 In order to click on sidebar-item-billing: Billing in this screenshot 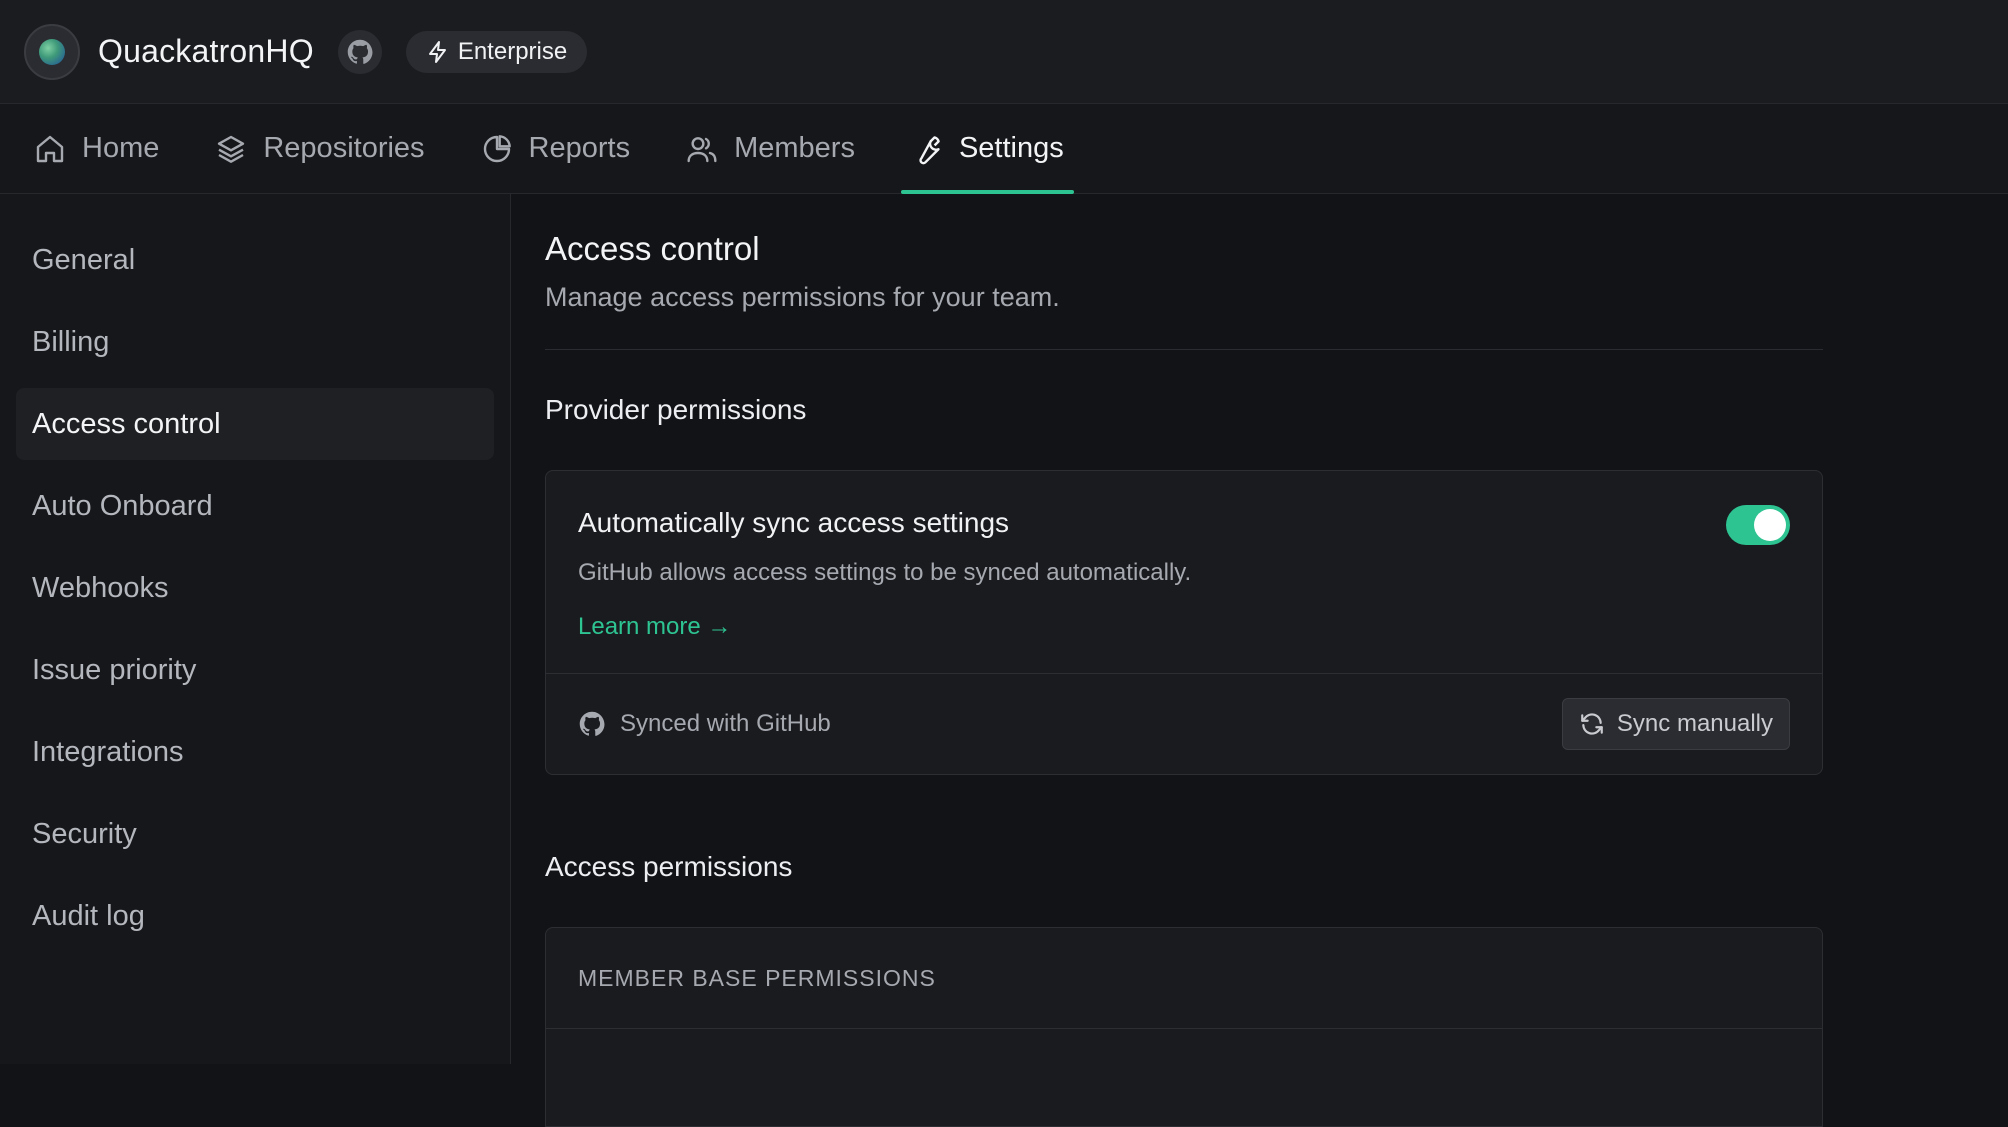, I will do `click(255, 342)`.